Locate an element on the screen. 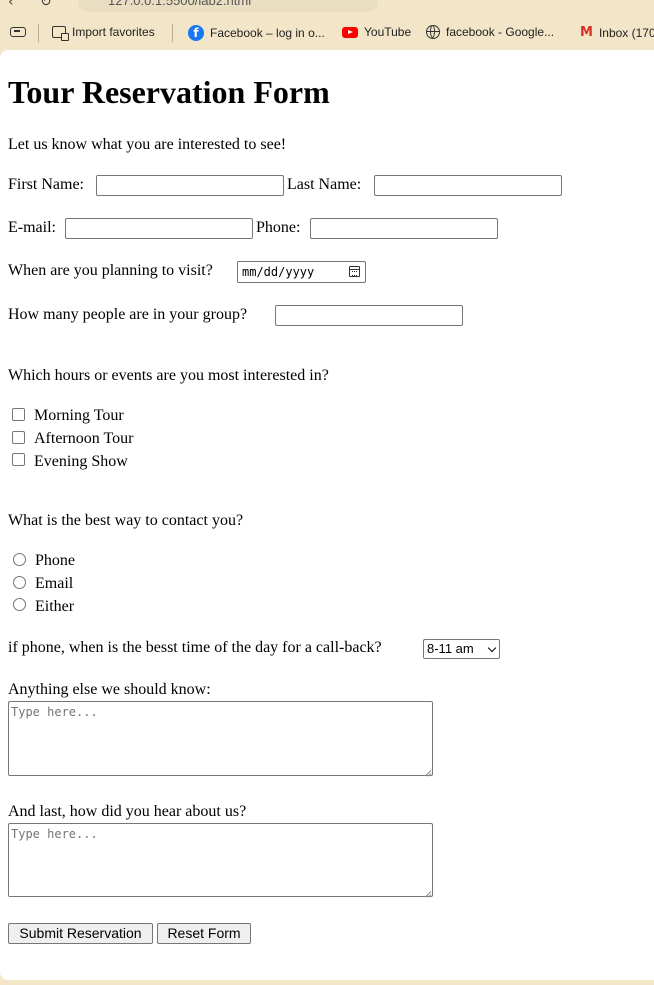 Image resolution: width=654 pixels, height=985 pixels. visit-date-input: mm/dd/yyyy is located at coordinates (301, 272).